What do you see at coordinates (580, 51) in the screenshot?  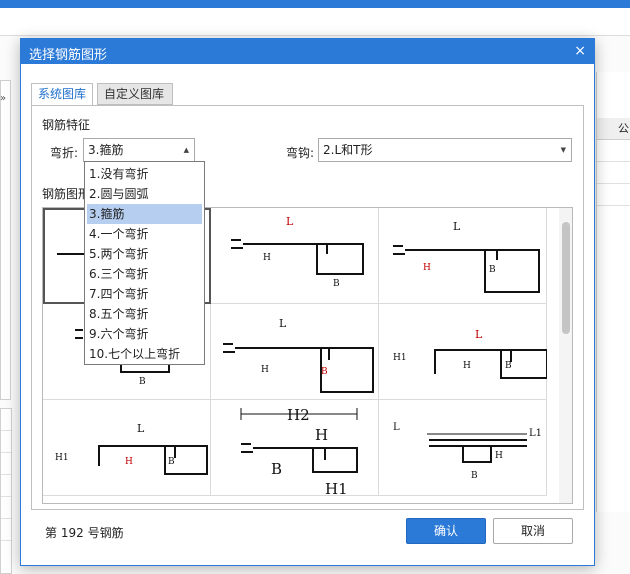 I see `close-icon: ×` at bounding box center [580, 51].